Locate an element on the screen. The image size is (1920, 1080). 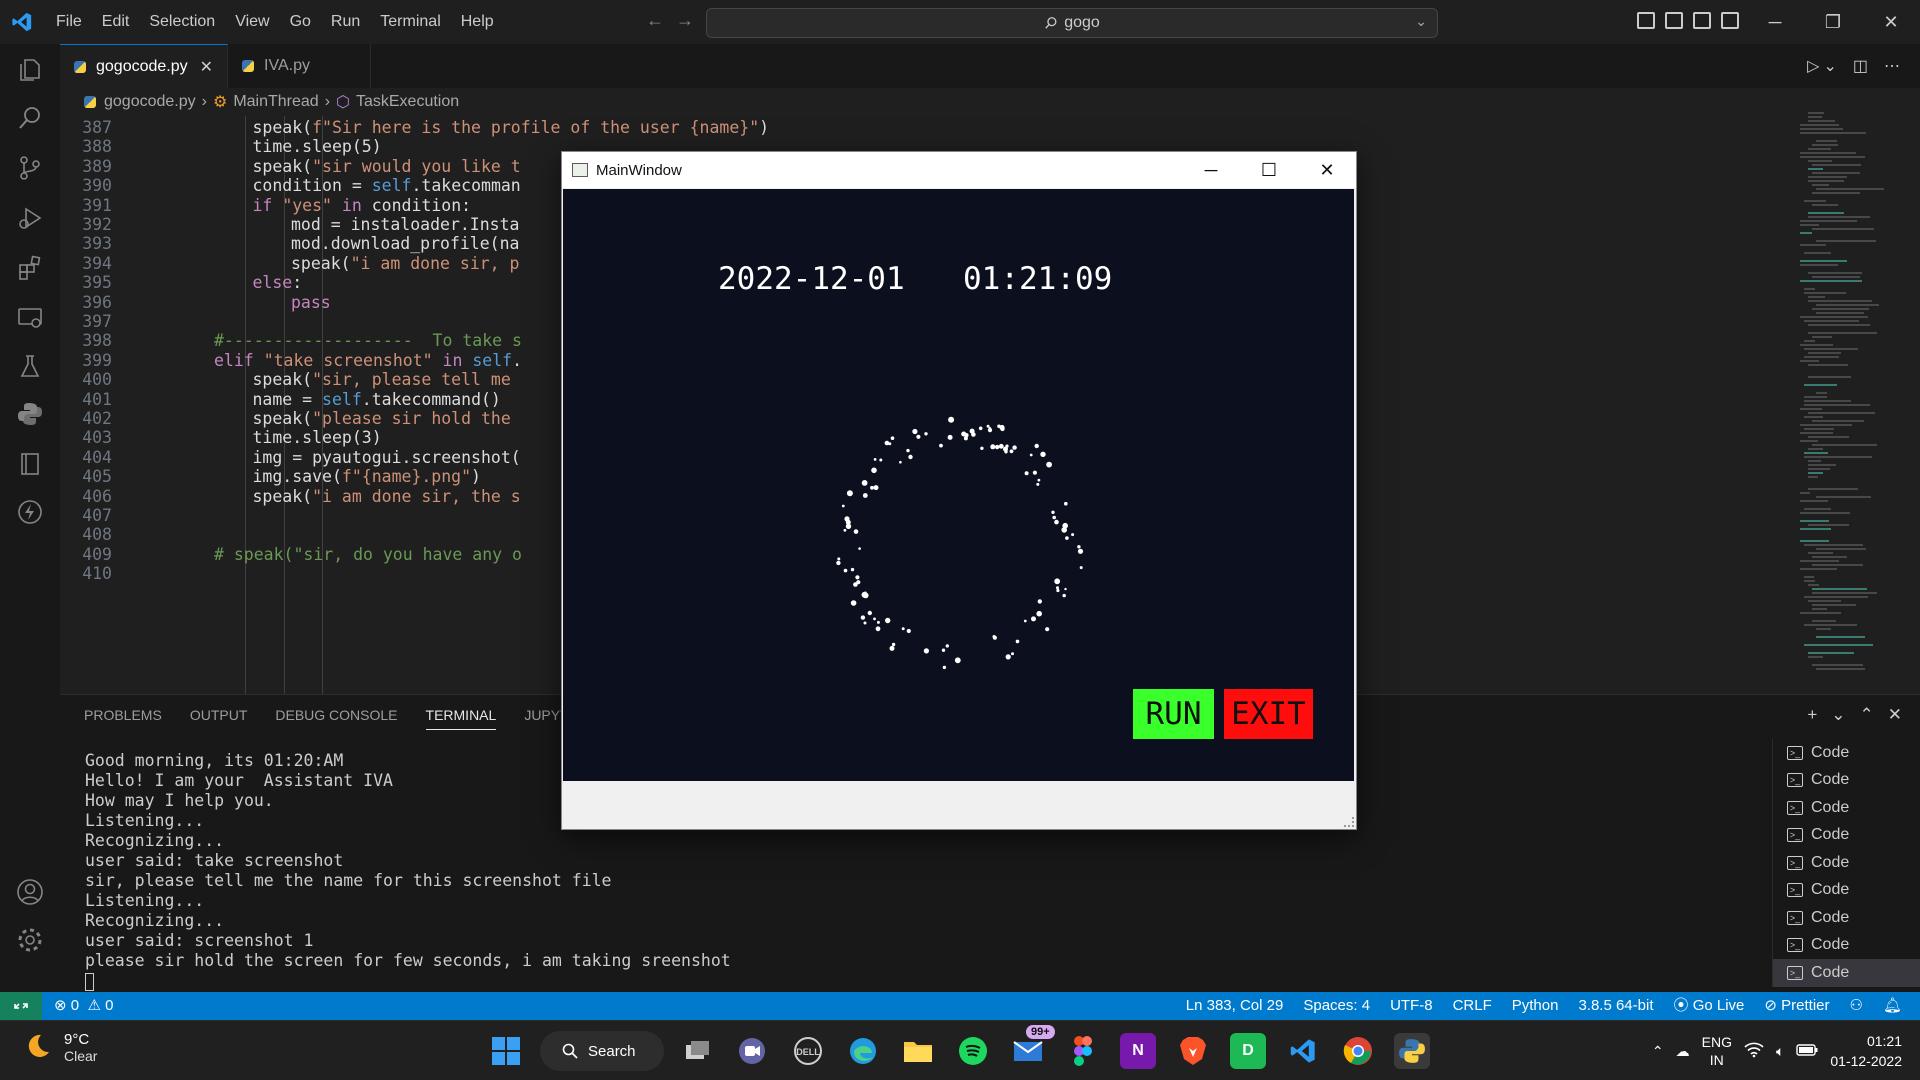
toggle-sidebar-icon is located at coordinates (1646, 20).